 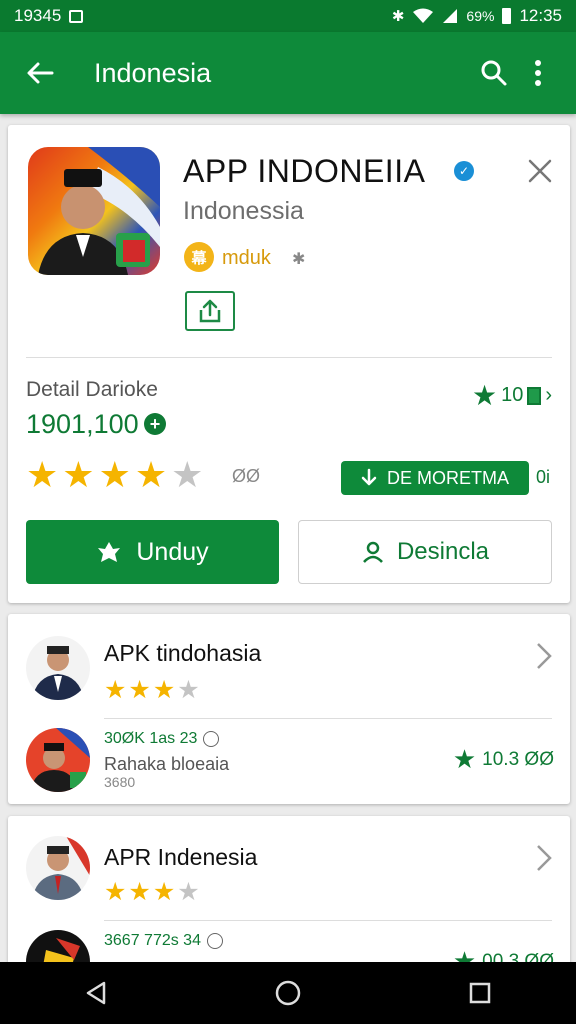 I want to click on list-item-rating-value: 10.3 ØØ, so click(x=518, y=759).